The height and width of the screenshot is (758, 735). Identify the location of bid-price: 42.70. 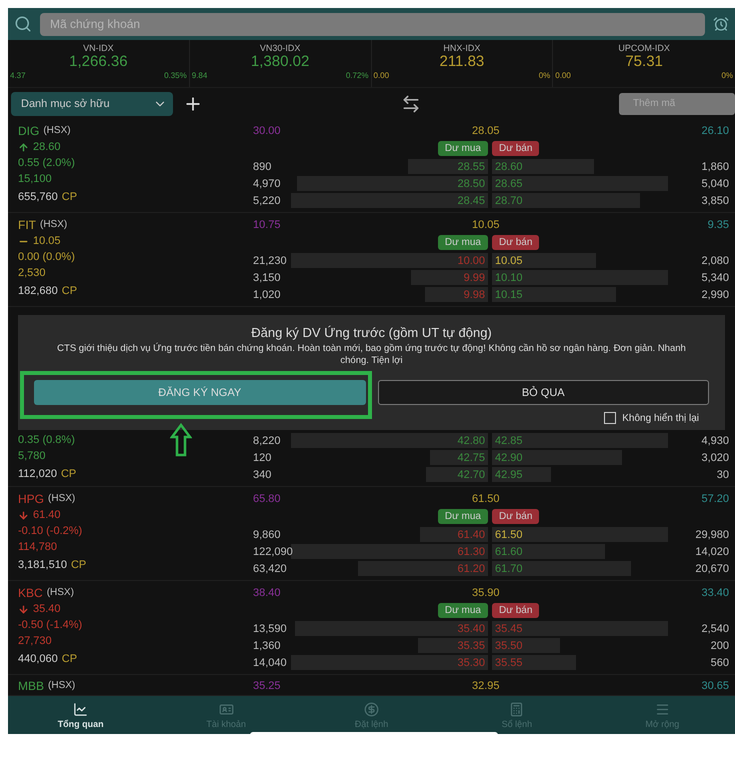
(471, 474).